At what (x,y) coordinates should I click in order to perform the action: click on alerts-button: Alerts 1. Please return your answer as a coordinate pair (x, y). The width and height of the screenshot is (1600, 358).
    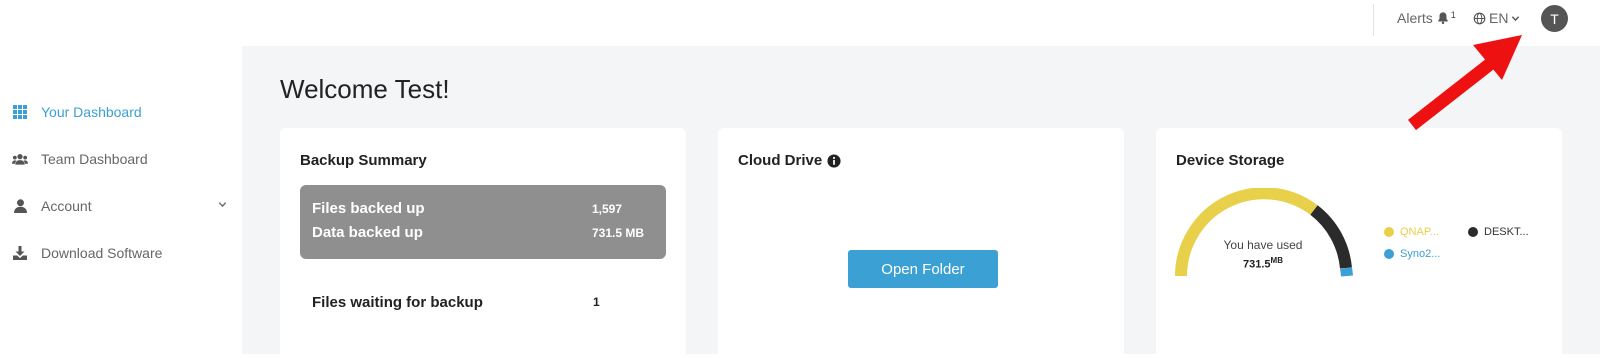
    Looking at the image, I should click on (1426, 18).